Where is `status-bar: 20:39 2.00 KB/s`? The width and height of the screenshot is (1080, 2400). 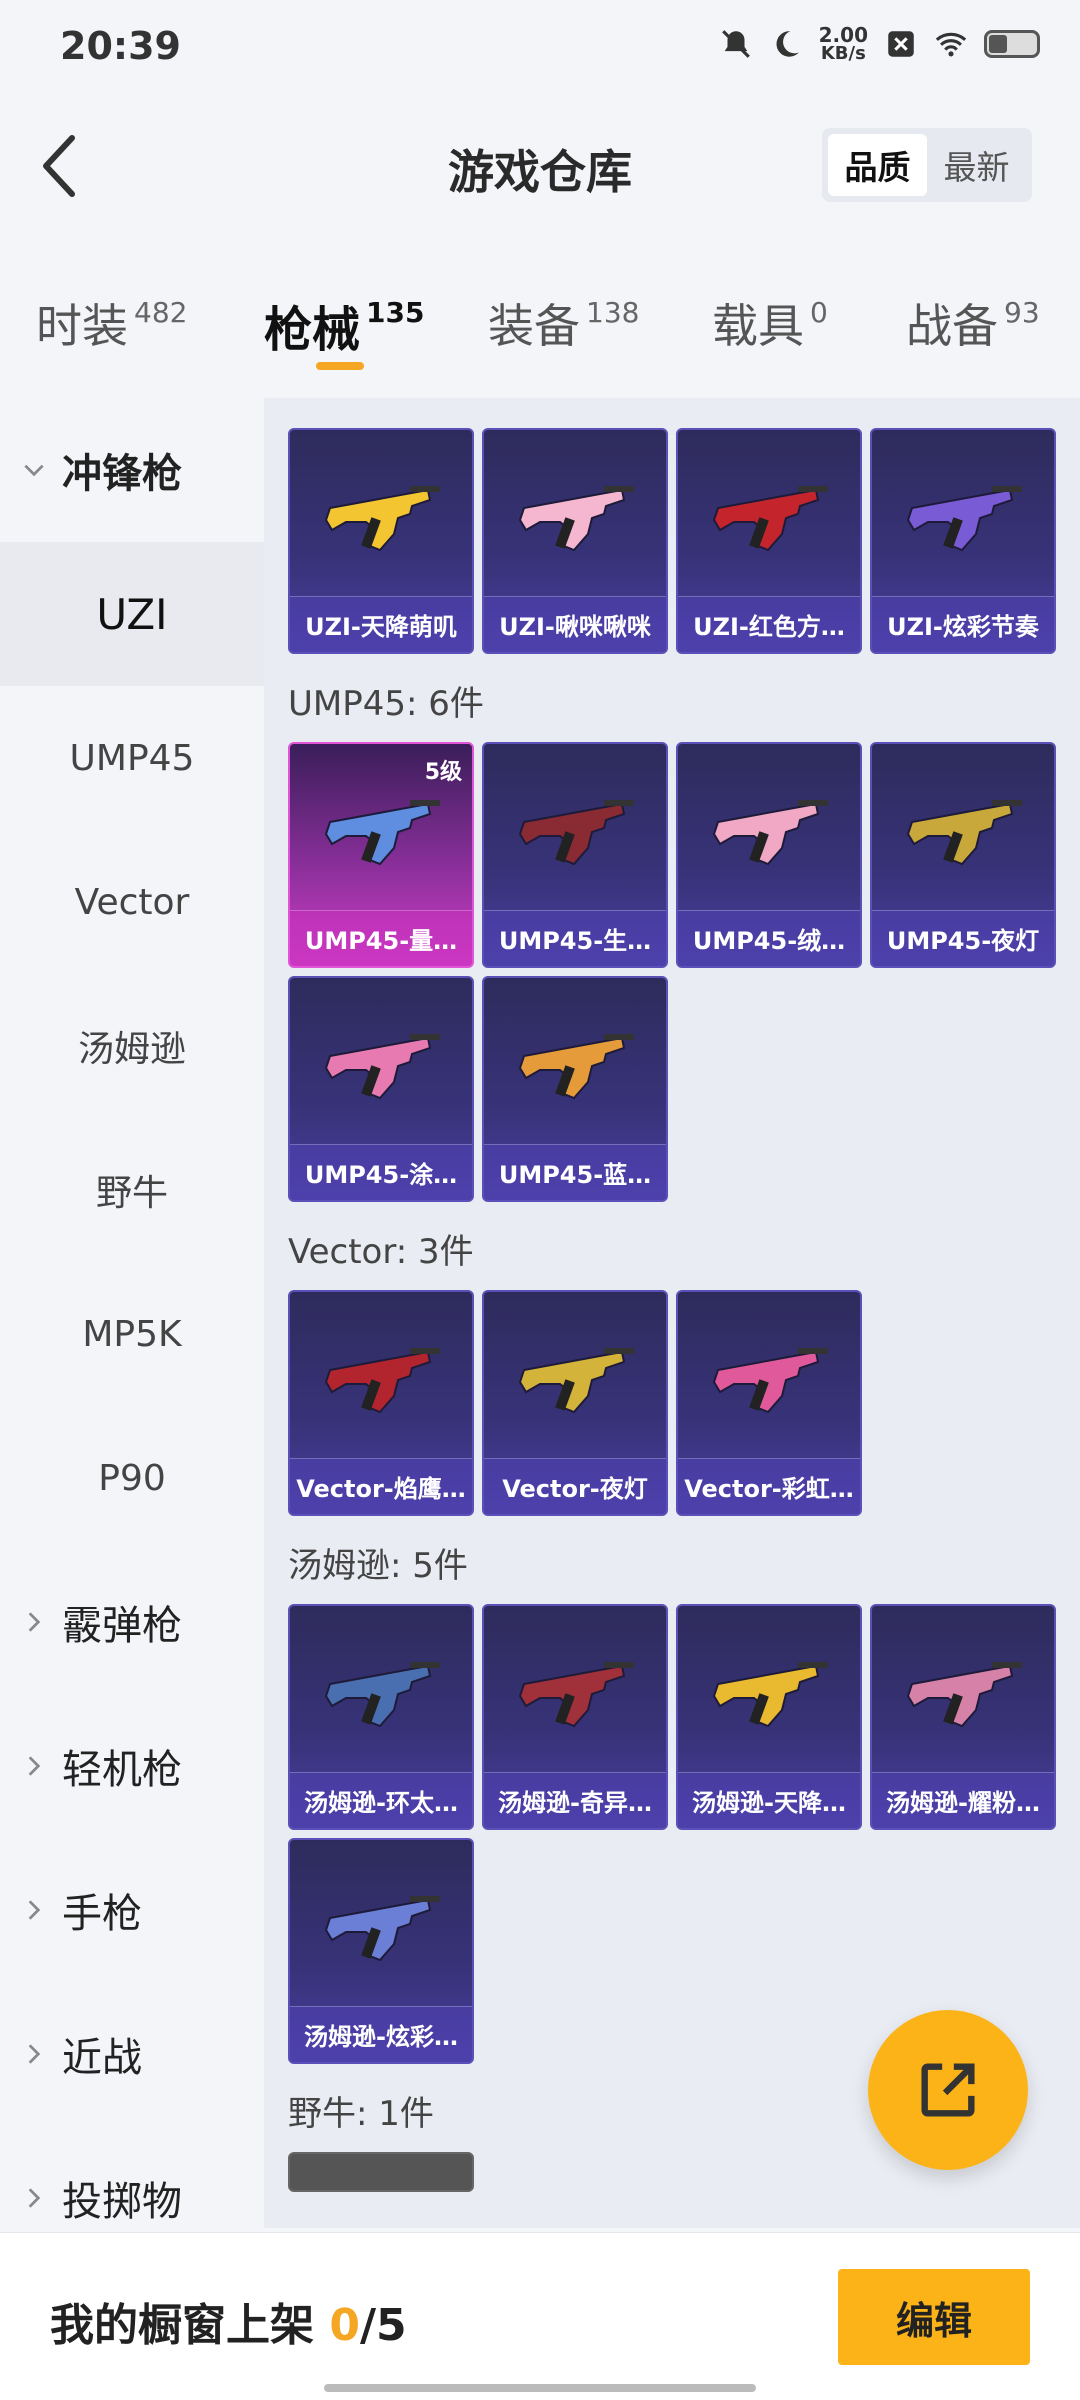 status-bar: 20:39 2.00 KB/s is located at coordinates (540, 41).